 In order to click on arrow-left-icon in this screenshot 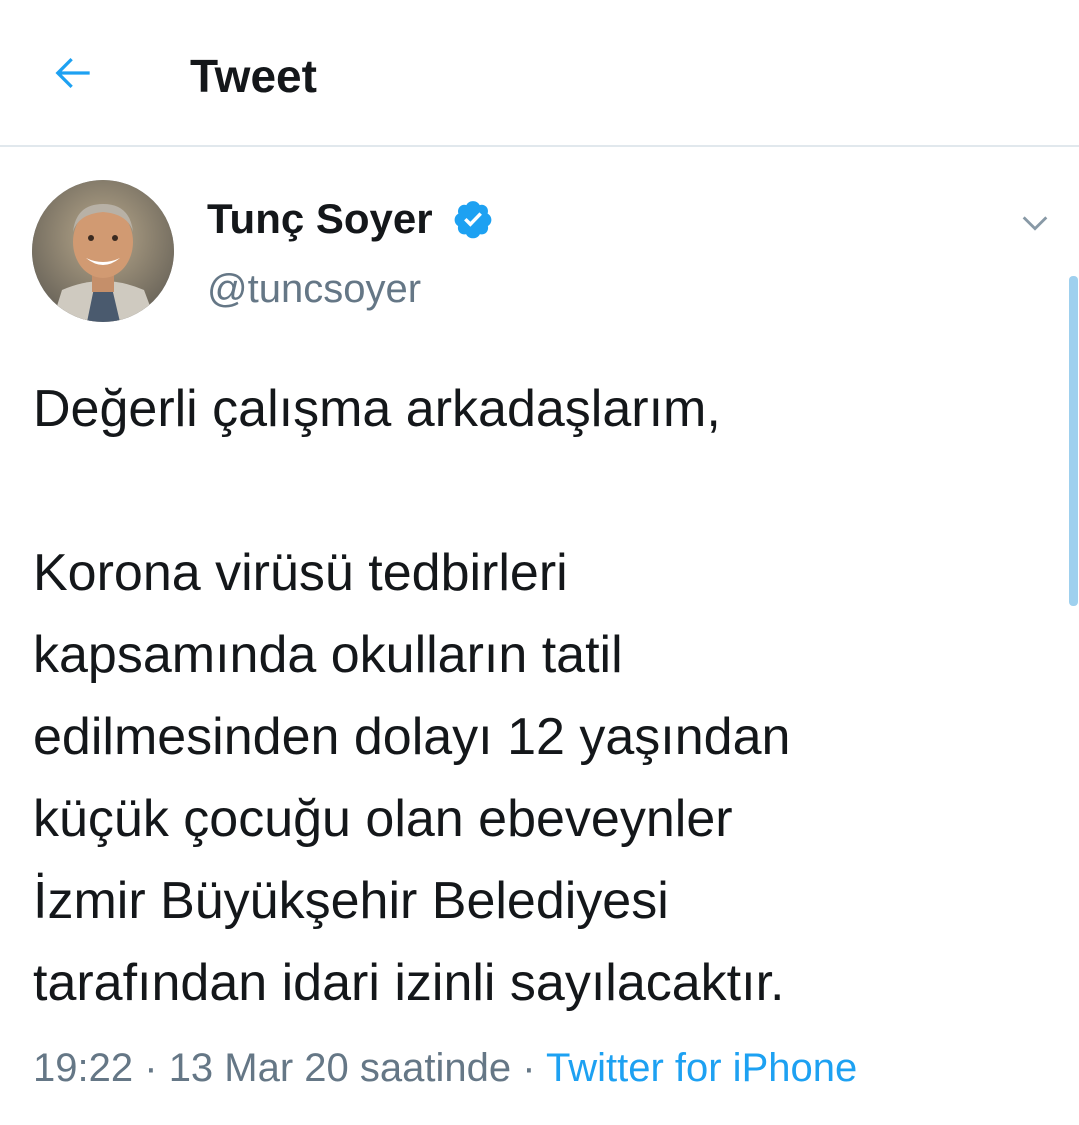, I will do `click(72, 73)`.